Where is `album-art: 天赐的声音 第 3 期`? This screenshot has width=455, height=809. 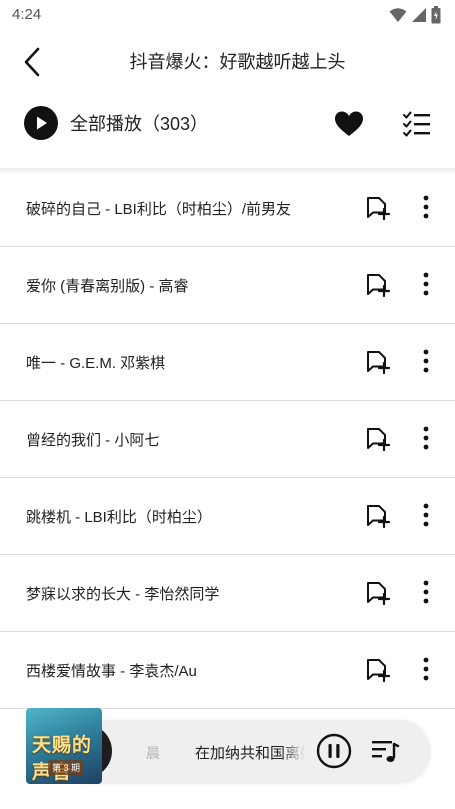 album-art: 天赐的声音 第 3 期 is located at coordinates (64, 746).